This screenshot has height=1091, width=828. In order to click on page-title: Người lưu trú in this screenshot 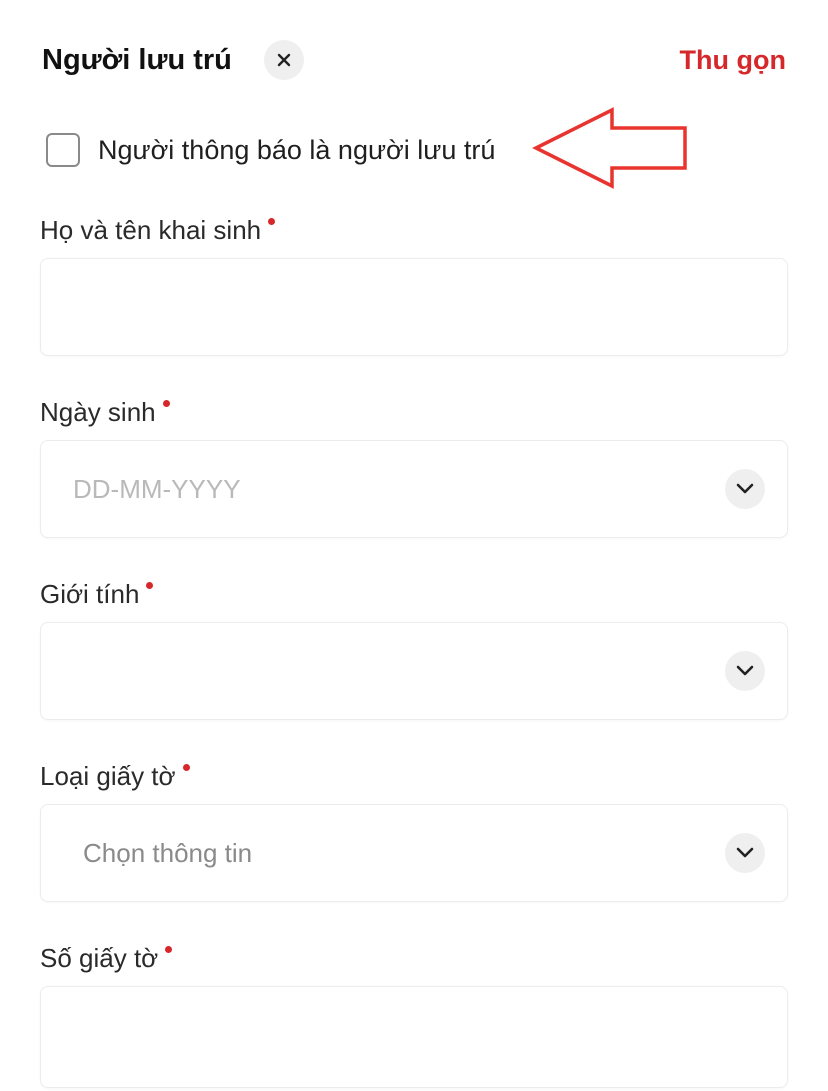, I will do `click(137, 60)`.